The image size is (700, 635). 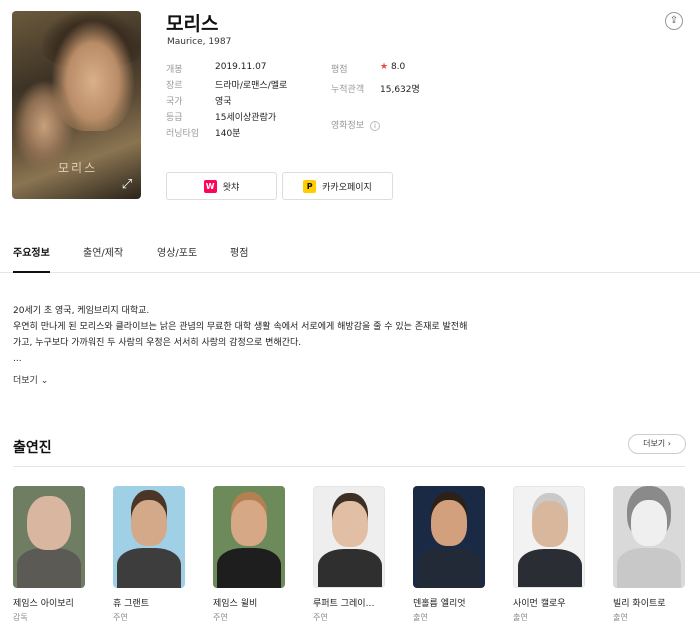 I want to click on info-row-release: 개봉, so click(x=174, y=68).